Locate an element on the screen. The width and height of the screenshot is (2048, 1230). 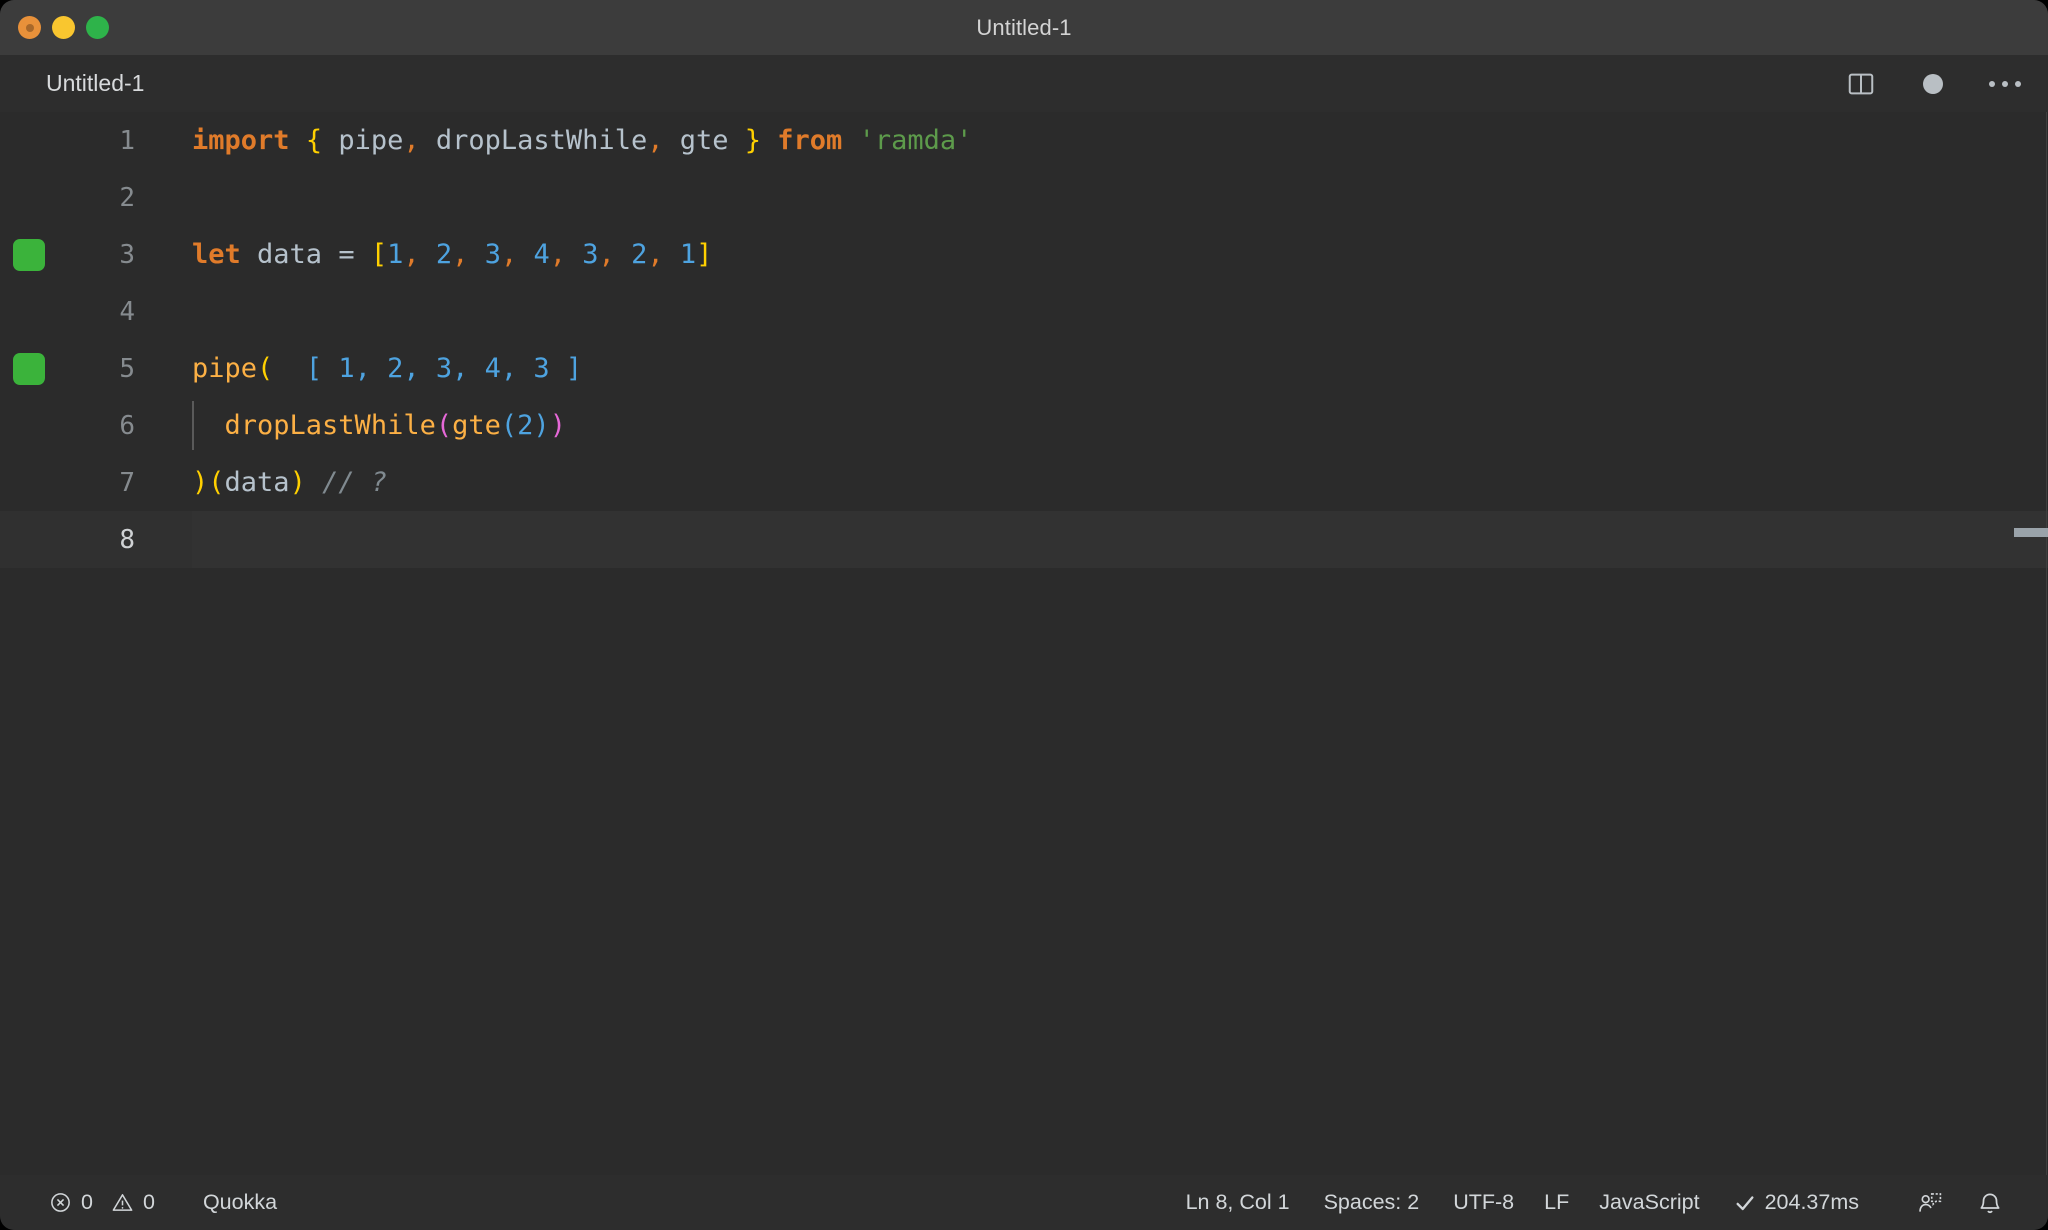
encoding-label: UTF-8 is located at coordinates (1484, 1202).